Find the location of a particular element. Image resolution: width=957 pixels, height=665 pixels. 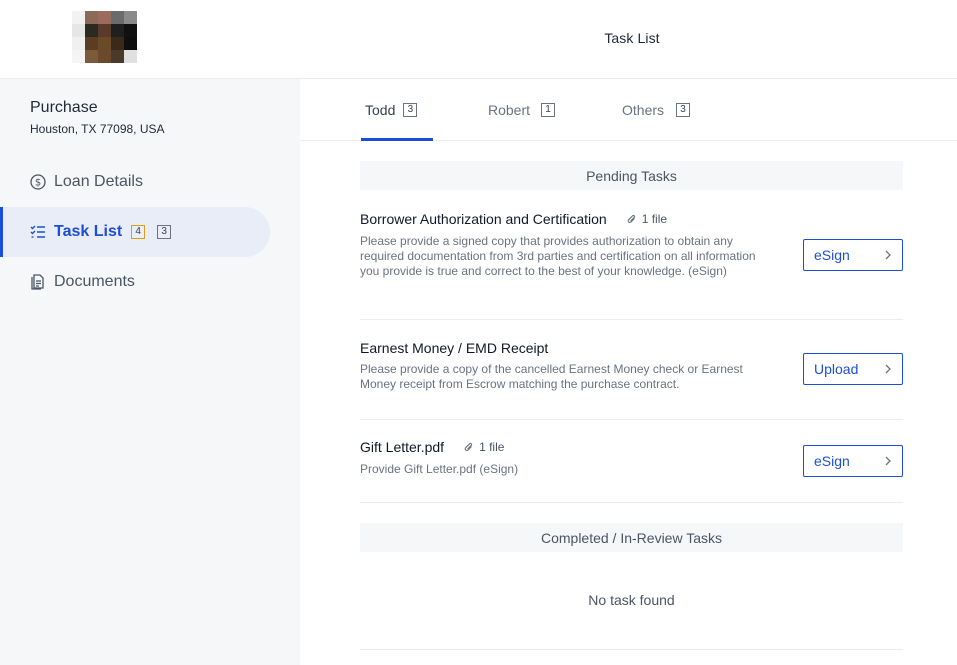

completed-tasks-header: Completed / In-Review Tasks is located at coordinates (631, 537).